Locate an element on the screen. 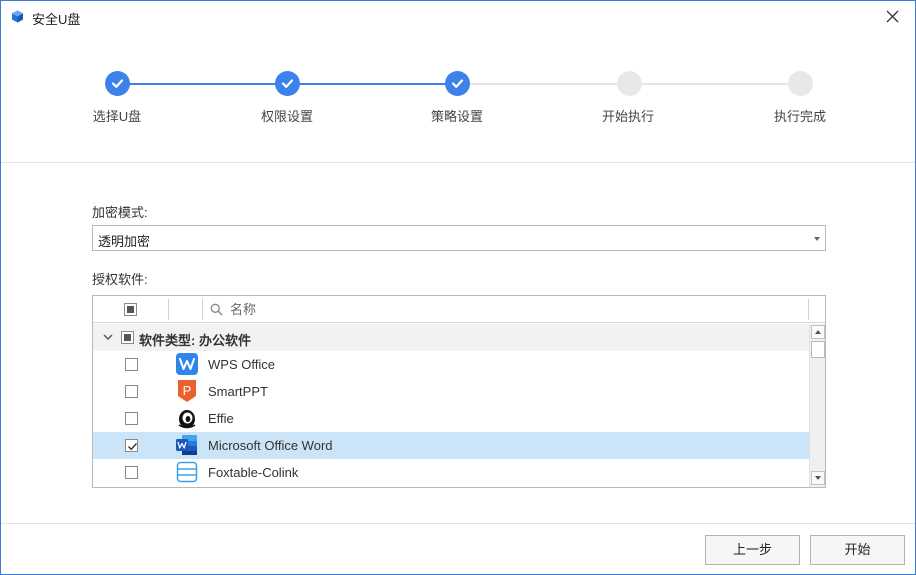  step-2-label: 权限设置 is located at coordinates (286, 116).